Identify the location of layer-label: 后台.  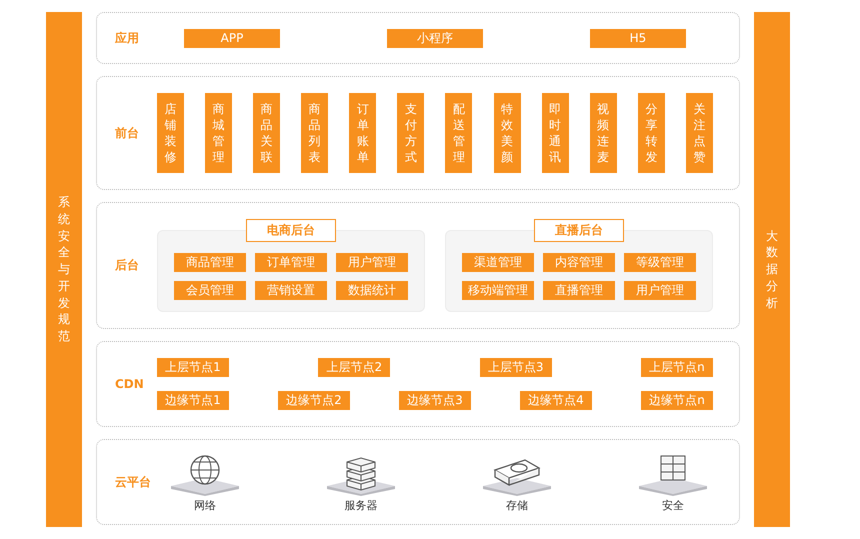
(127, 265).